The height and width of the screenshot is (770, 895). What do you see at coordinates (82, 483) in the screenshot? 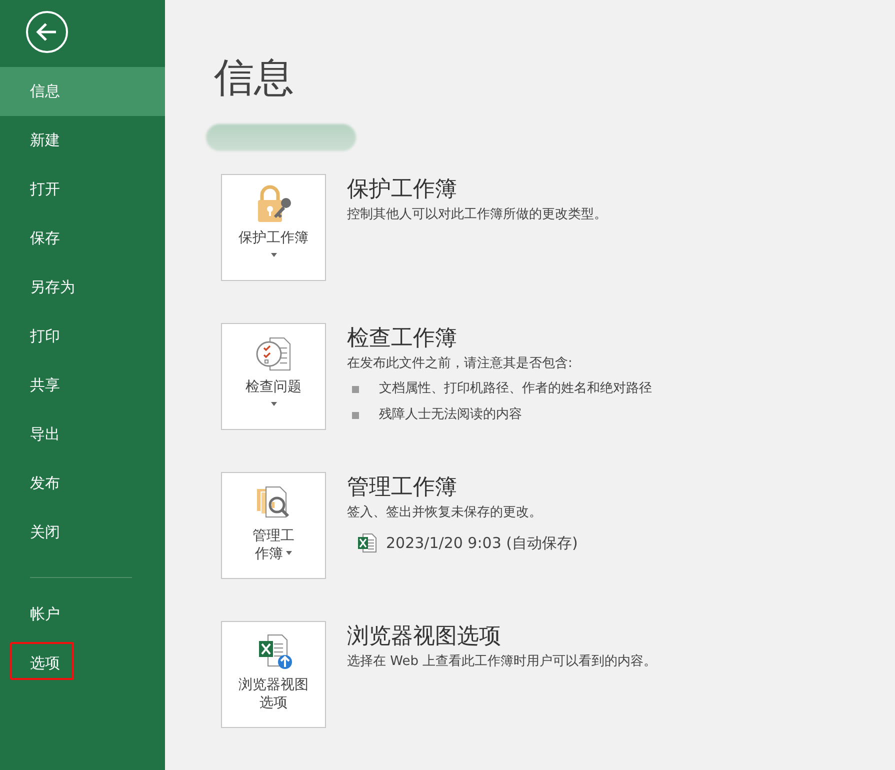
I see `sidebar-item: 发布` at bounding box center [82, 483].